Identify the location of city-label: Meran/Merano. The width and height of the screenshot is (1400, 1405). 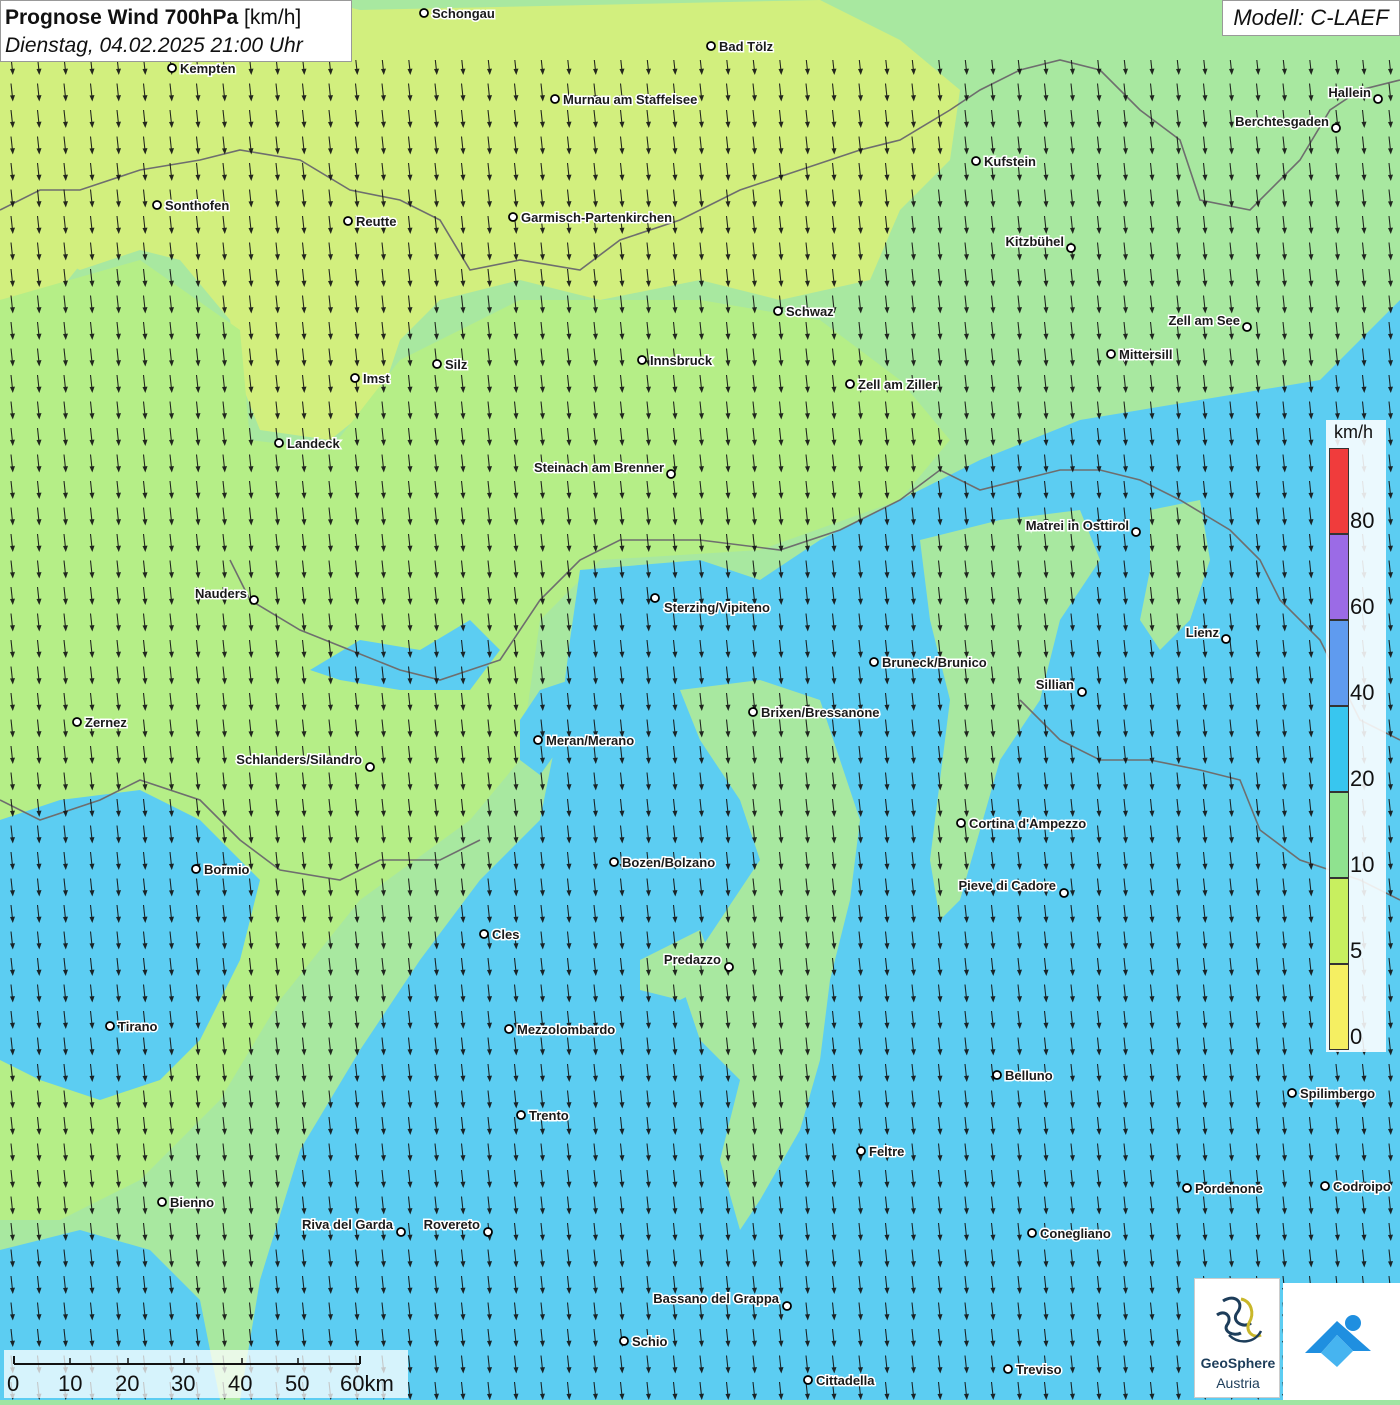
(590, 740).